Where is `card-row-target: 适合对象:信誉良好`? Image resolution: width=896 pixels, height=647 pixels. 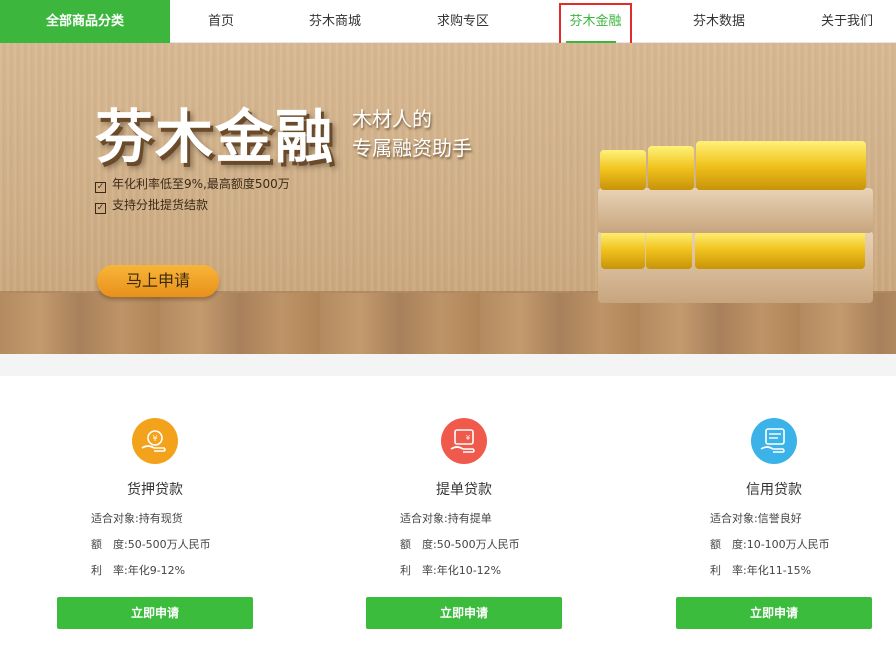
card-row-target: 适合对象:信誉良好 is located at coordinates (756, 518).